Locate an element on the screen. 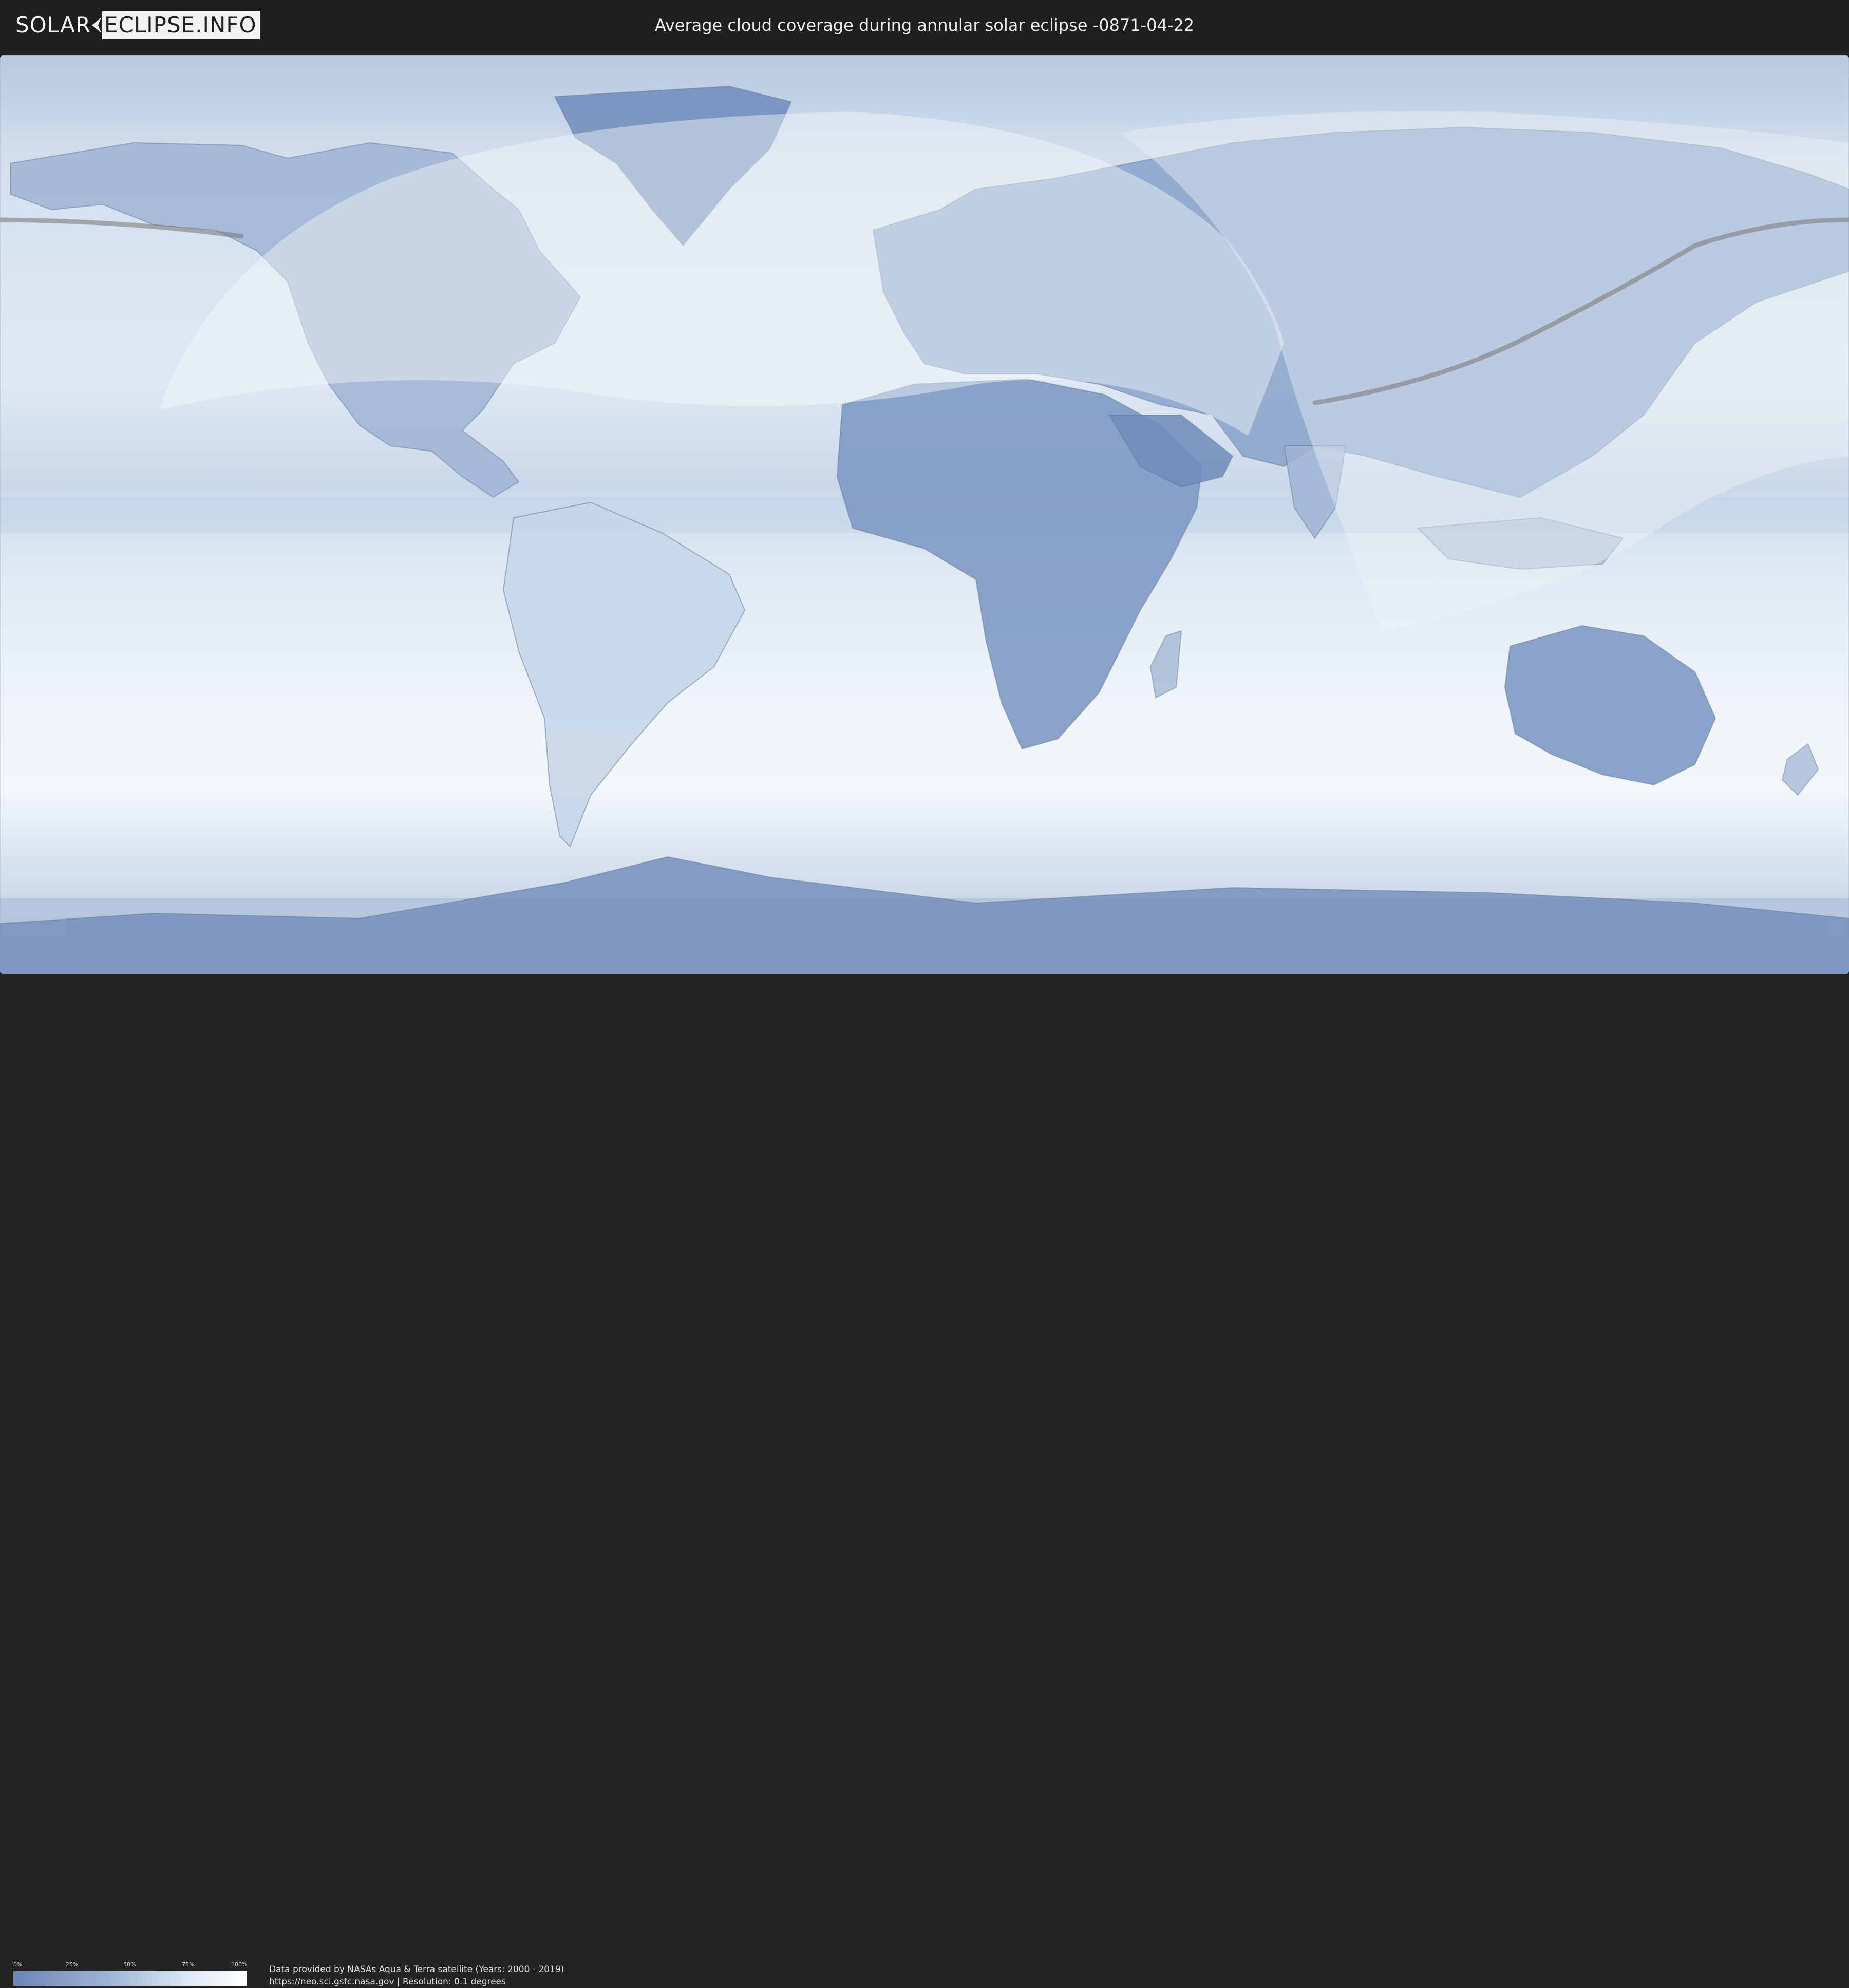 The height and width of the screenshot is (1988, 1849). legend-tick-50: 50% is located at coordinates (130, 1965).